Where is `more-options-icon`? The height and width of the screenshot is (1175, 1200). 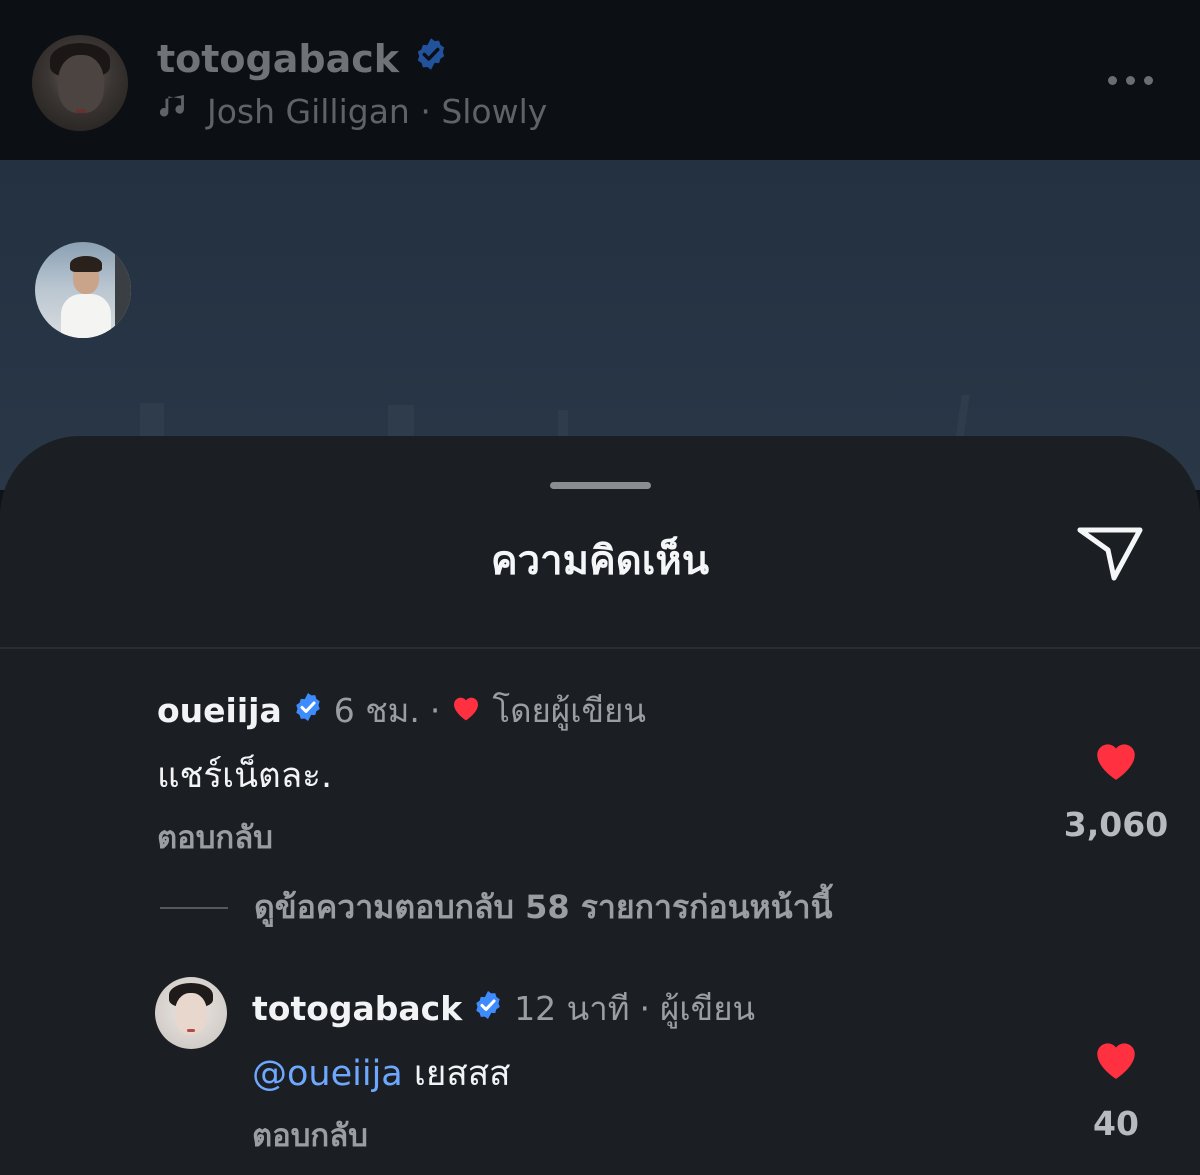
more-options-icon is located at coordinates (1134, 80).